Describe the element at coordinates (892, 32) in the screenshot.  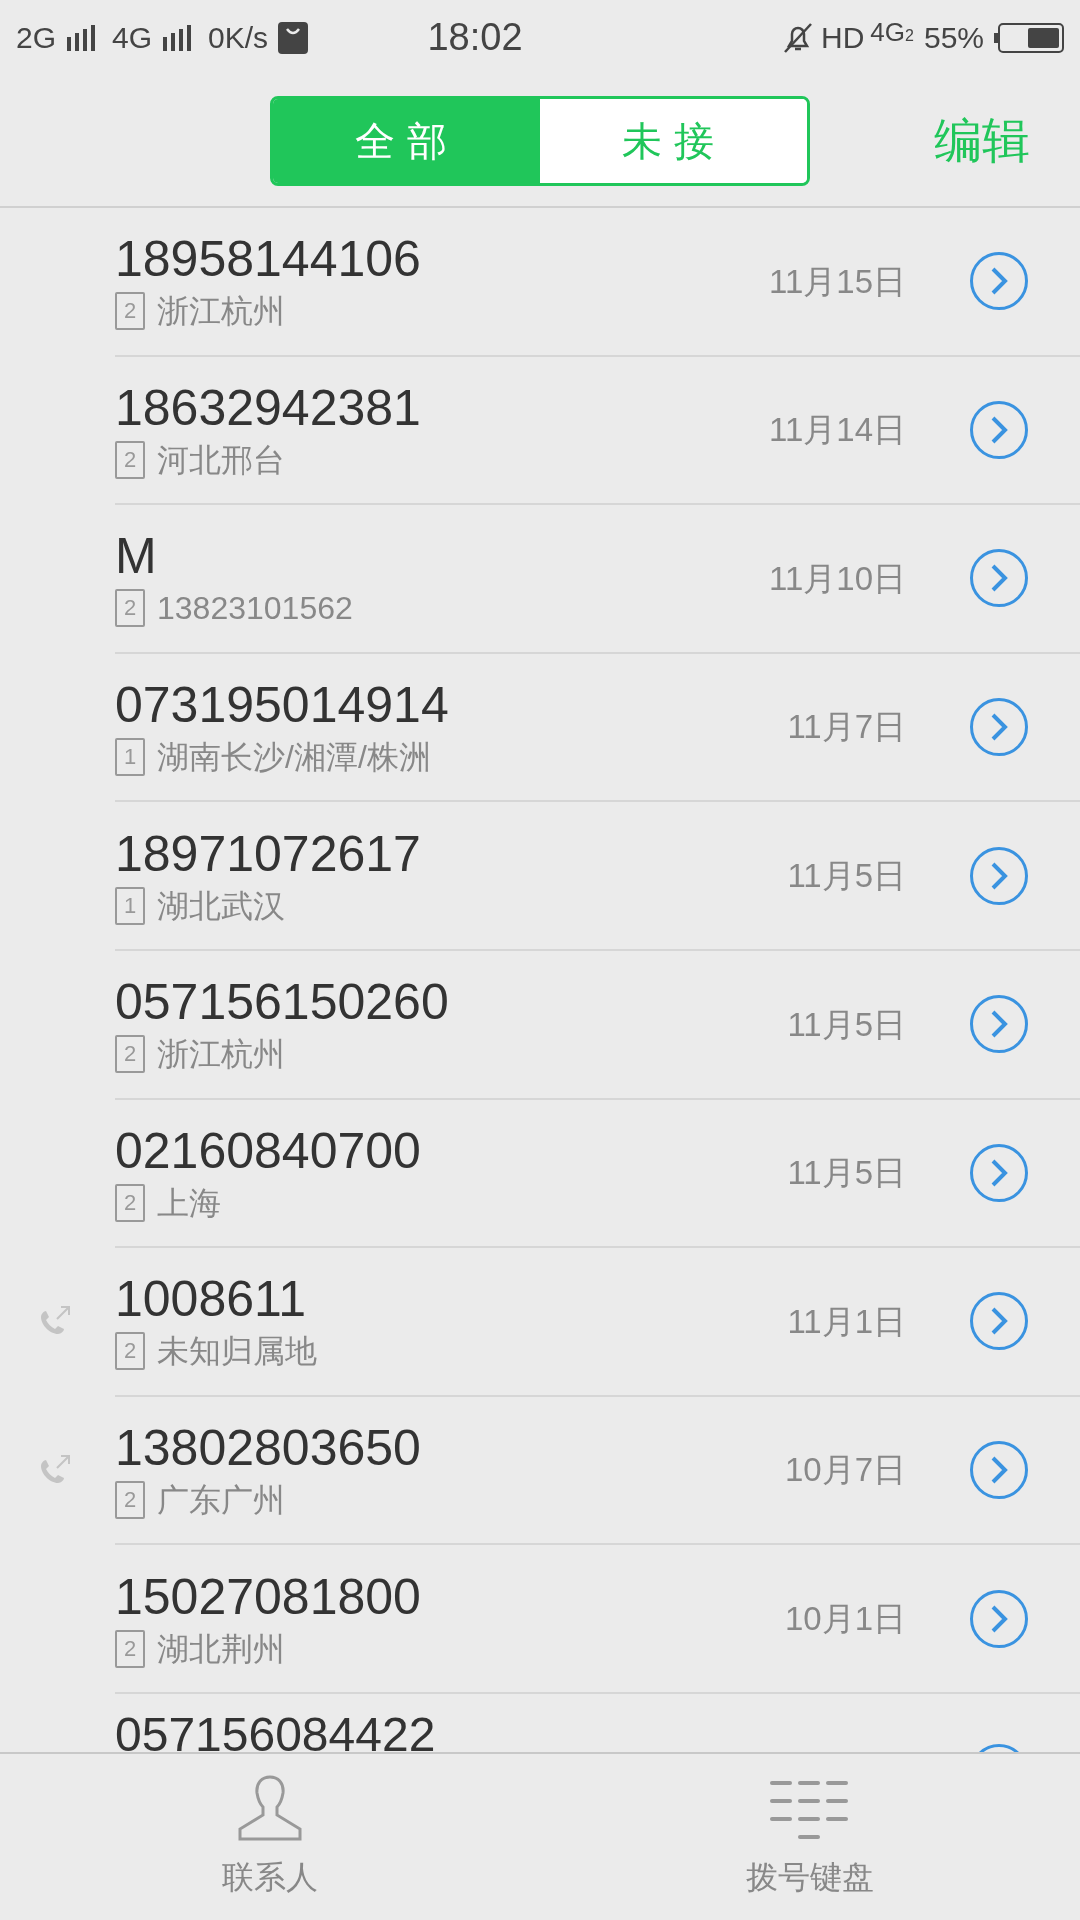
I see `network-label: 4G2` at that location.